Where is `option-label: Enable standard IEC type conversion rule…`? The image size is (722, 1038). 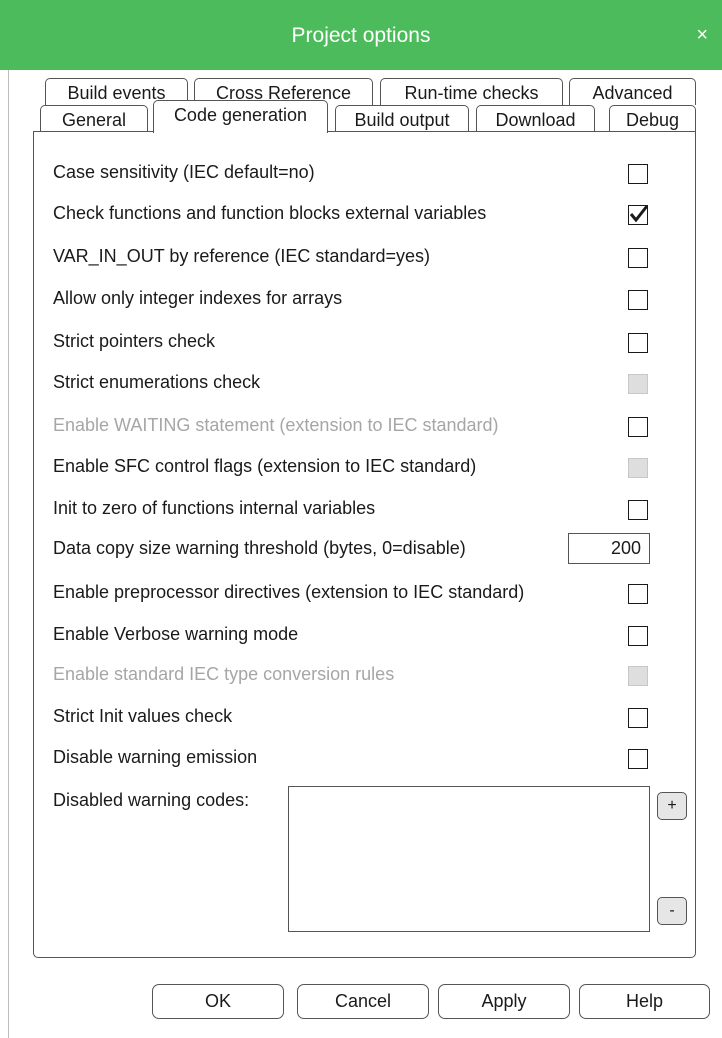
option-label: Enable standard IEC type conversion rule… is located at coordinates (224, 674).